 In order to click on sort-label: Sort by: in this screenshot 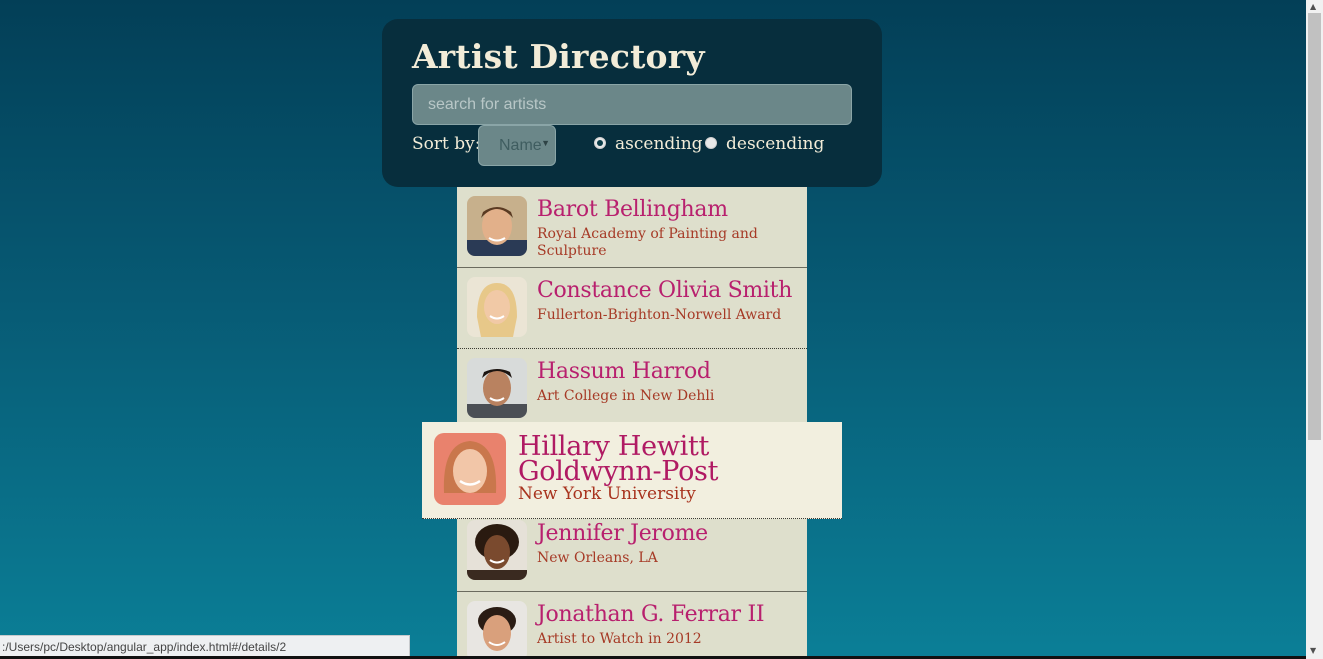, I will do `click(446, 144)`.